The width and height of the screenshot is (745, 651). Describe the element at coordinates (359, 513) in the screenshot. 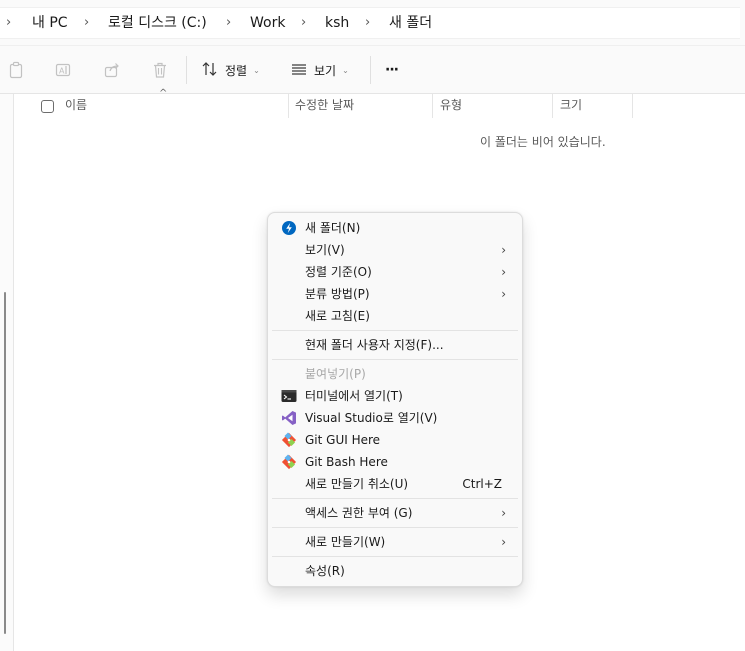

I see `menu-item-label: 액세스 권한 부여 (G)` at that location.